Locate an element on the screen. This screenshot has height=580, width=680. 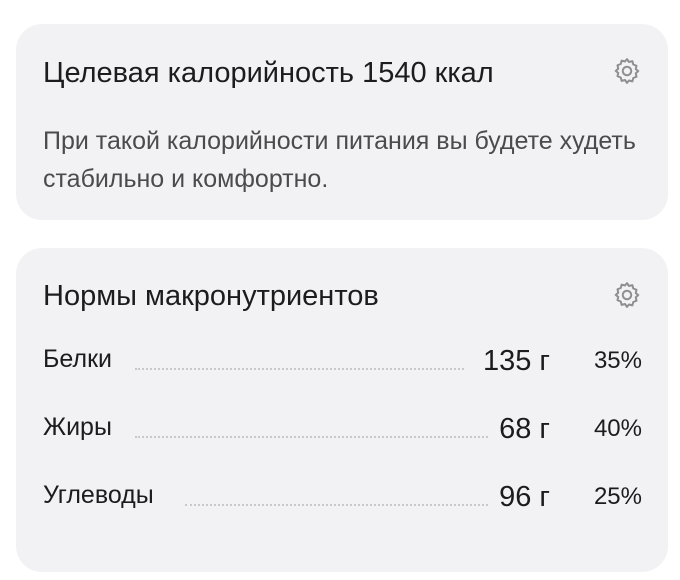
macro-row-fat: Жиры 68 г 40% is located at coordinates (342, 428).